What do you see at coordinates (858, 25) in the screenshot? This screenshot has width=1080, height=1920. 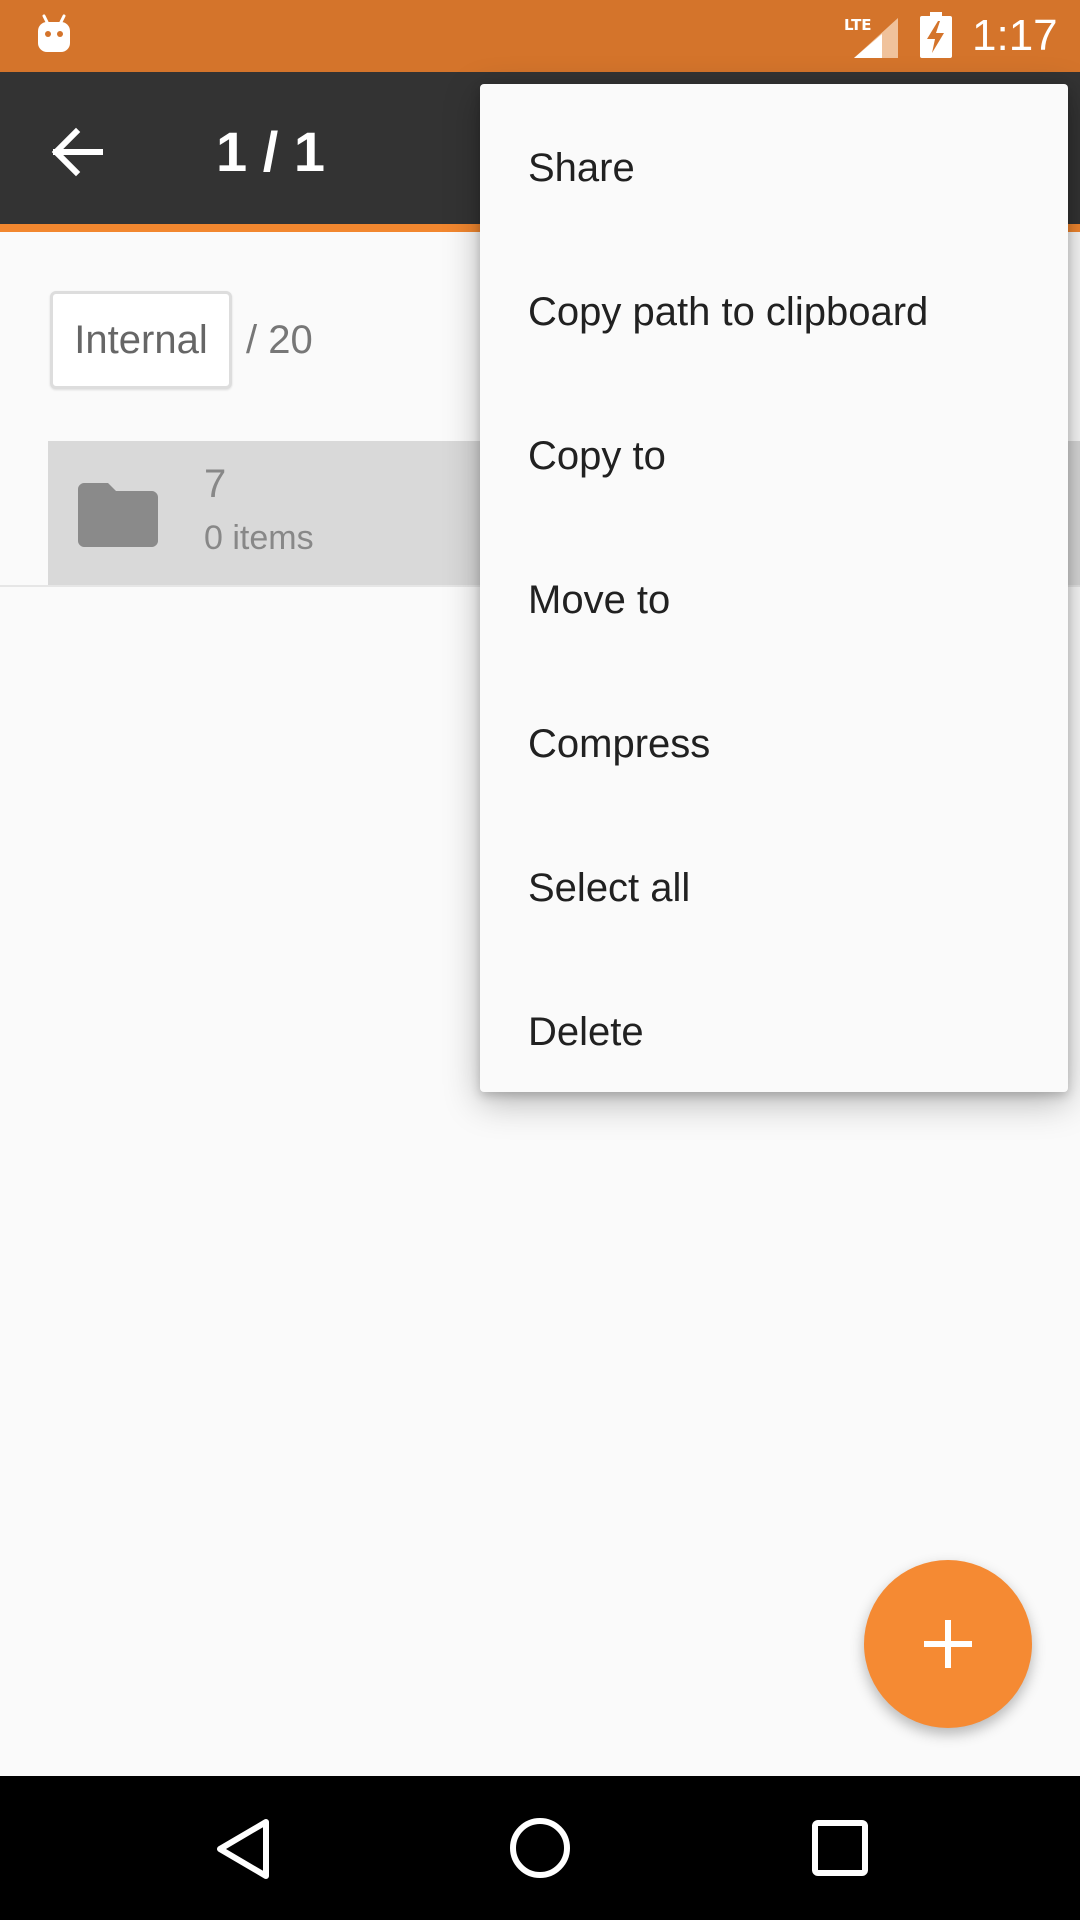 I see `svg-text: LTE` at bounding box center [858, 25].